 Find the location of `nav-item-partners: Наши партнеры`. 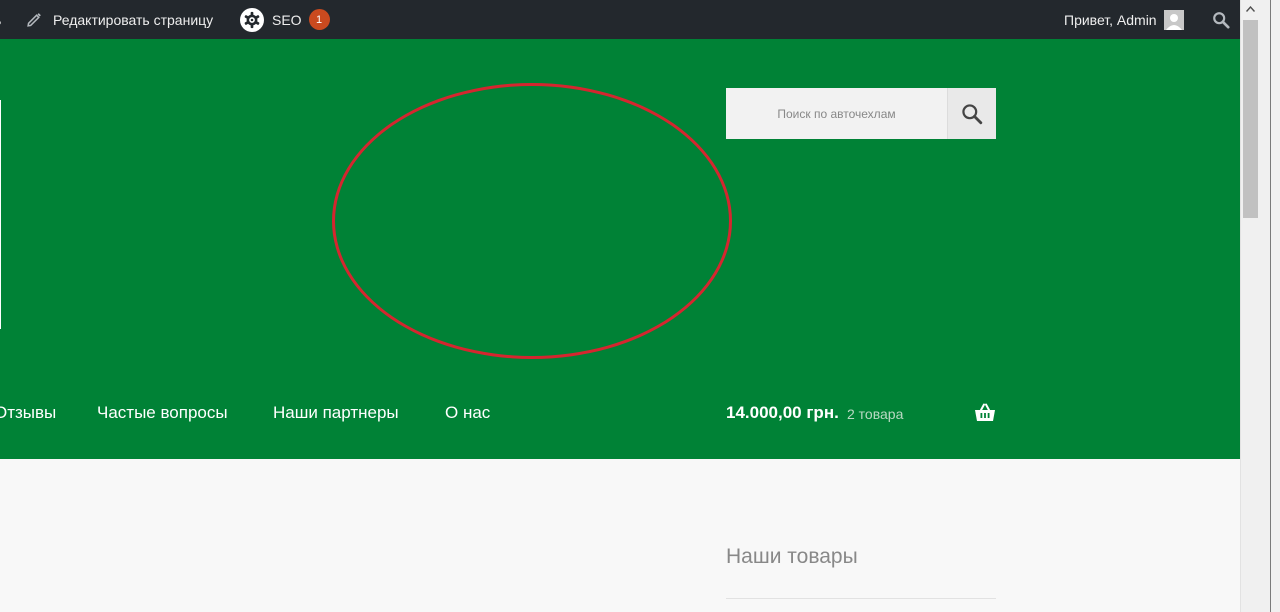

nav-item-partners: Наши партнеры is located at coordinates (336, 413).